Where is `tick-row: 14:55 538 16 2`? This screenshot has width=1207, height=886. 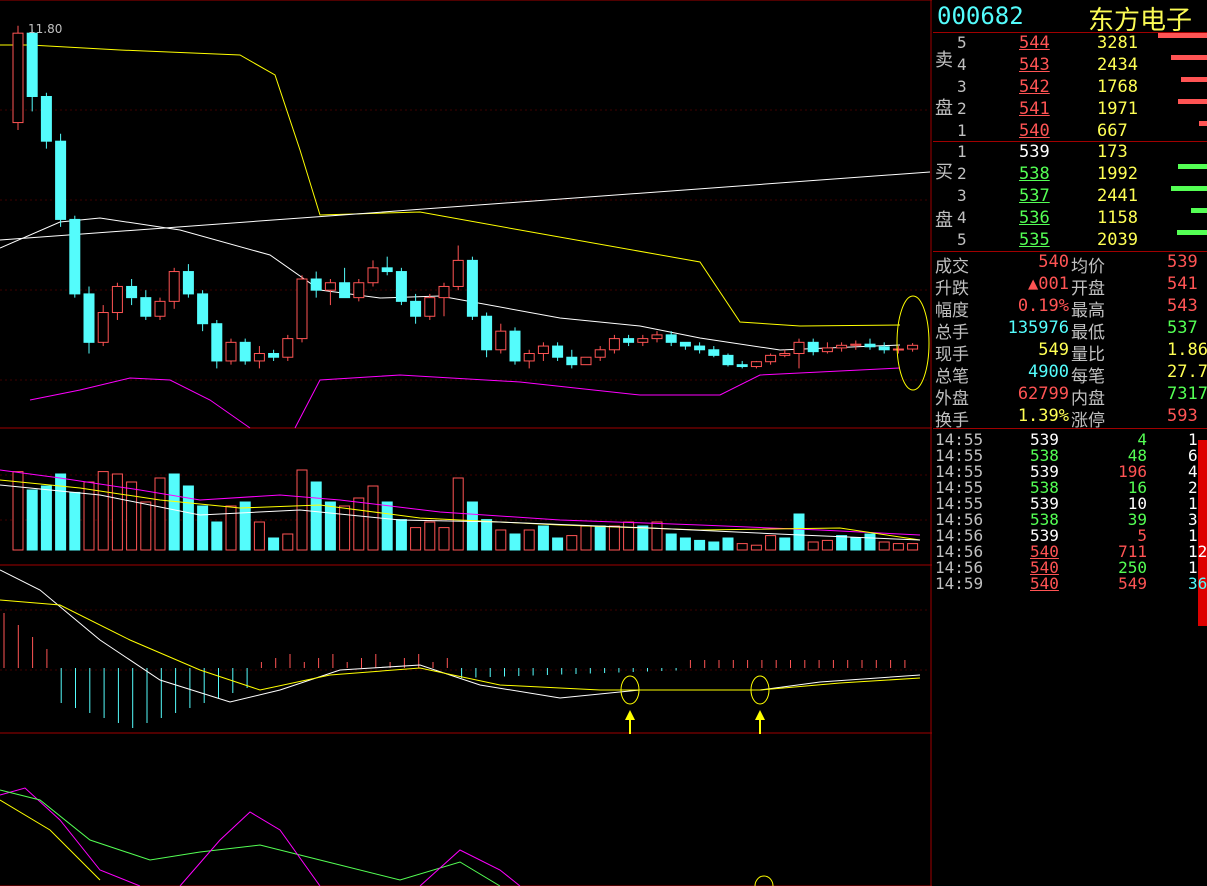 tick-row: 14:55 538 16 2 is located at coordinates (1070, 487).